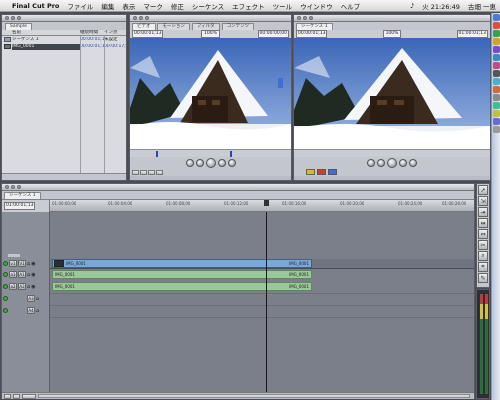 The height and width of the screenshot is (400, 500). Describe the element at coordinates (392, 153) in the screenshot. I see `canvas-scrubber` at that location.